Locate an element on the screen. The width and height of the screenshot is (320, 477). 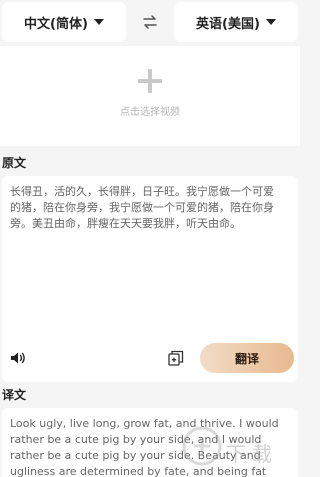
swap-languages-button is located at coordinates (150, 22).